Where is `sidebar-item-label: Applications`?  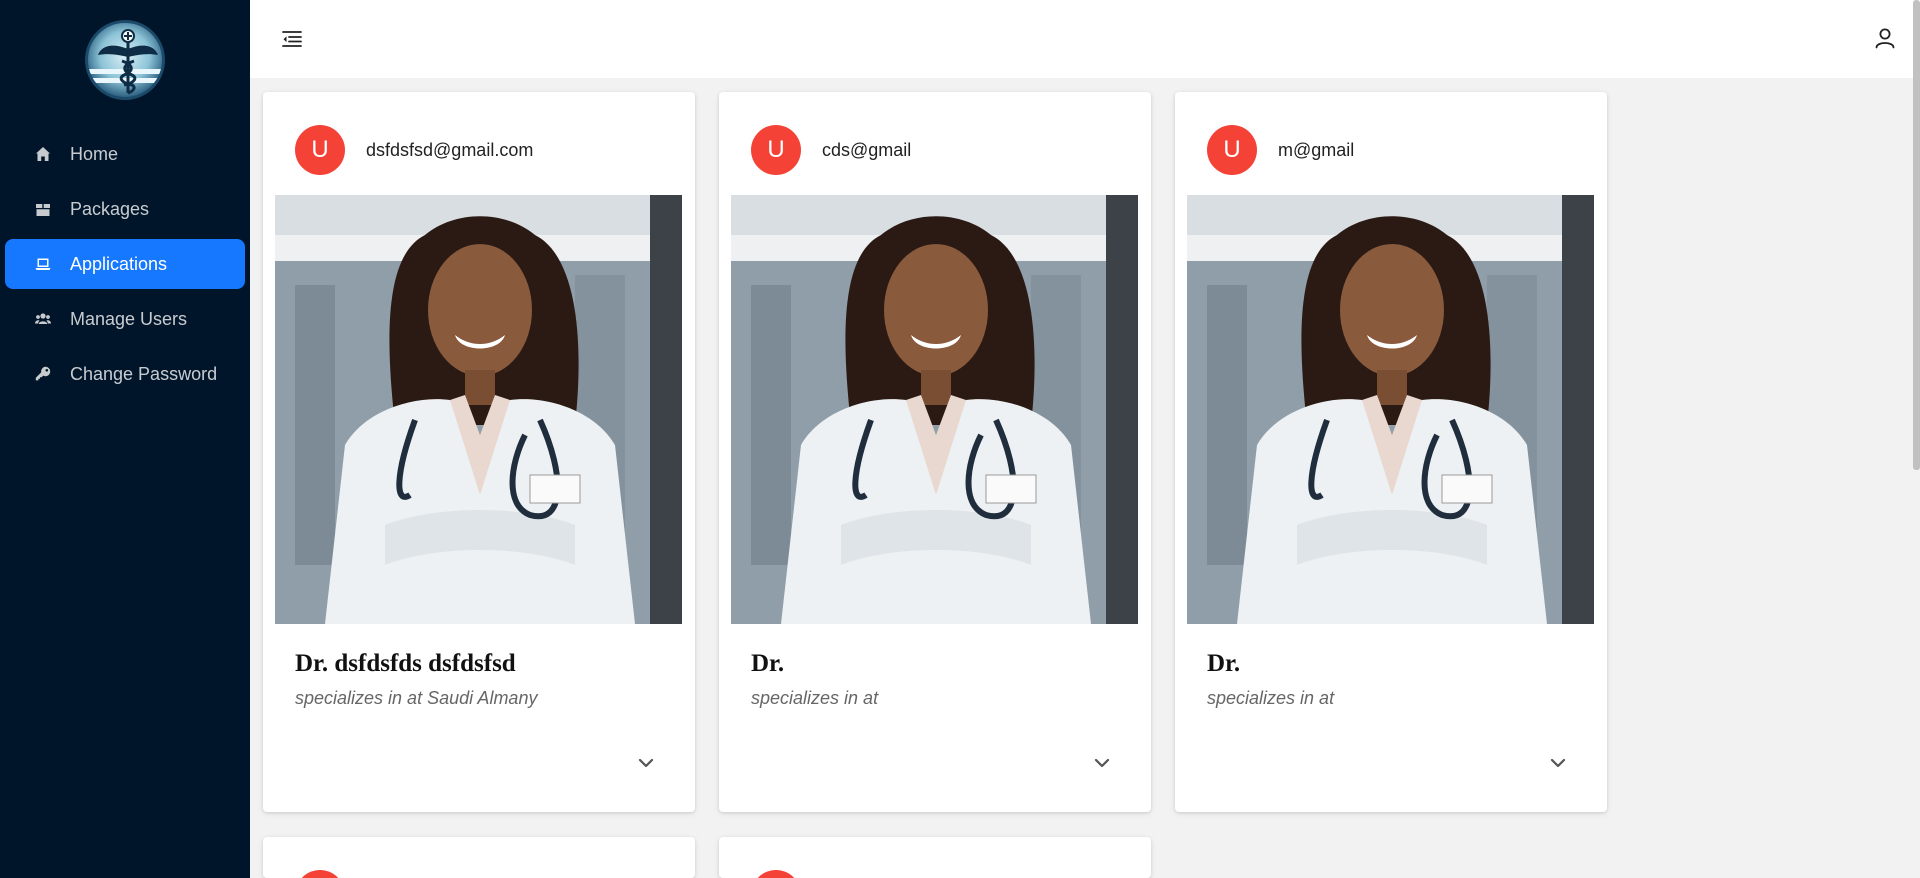
sidebar-item-label: Applications is located at coordinates (119, 263).